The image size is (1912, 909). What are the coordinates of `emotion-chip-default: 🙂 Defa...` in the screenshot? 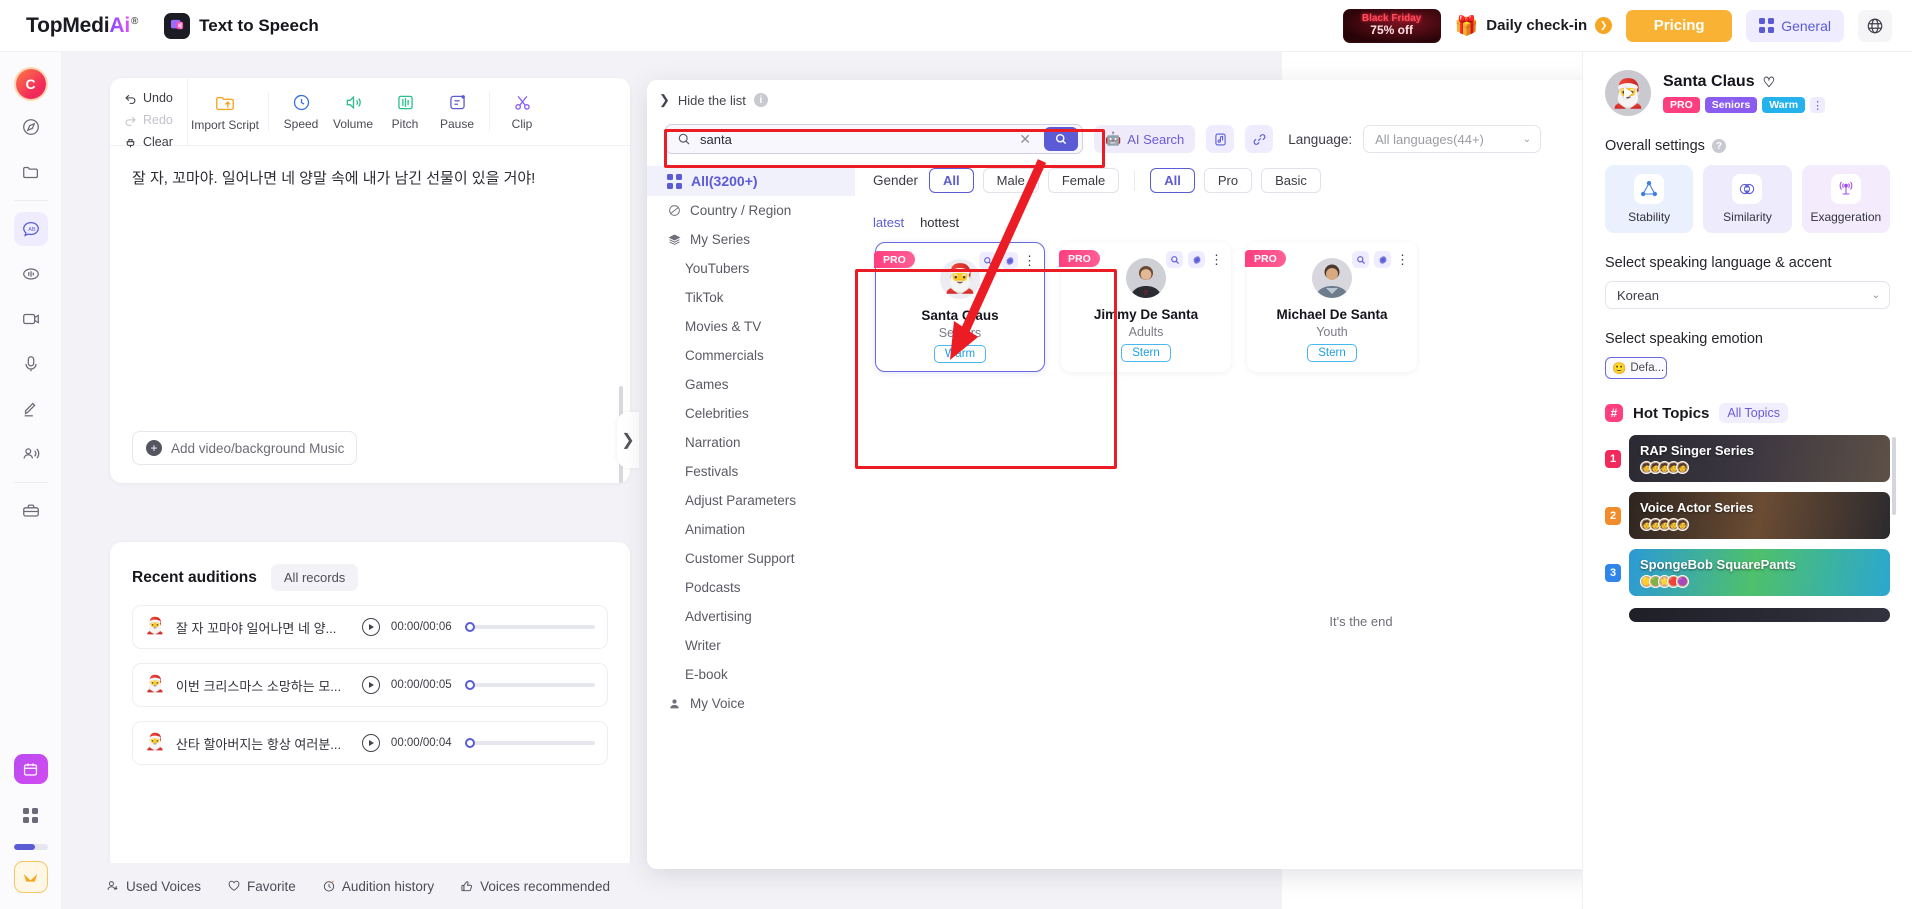 It's located at (1636, 368).